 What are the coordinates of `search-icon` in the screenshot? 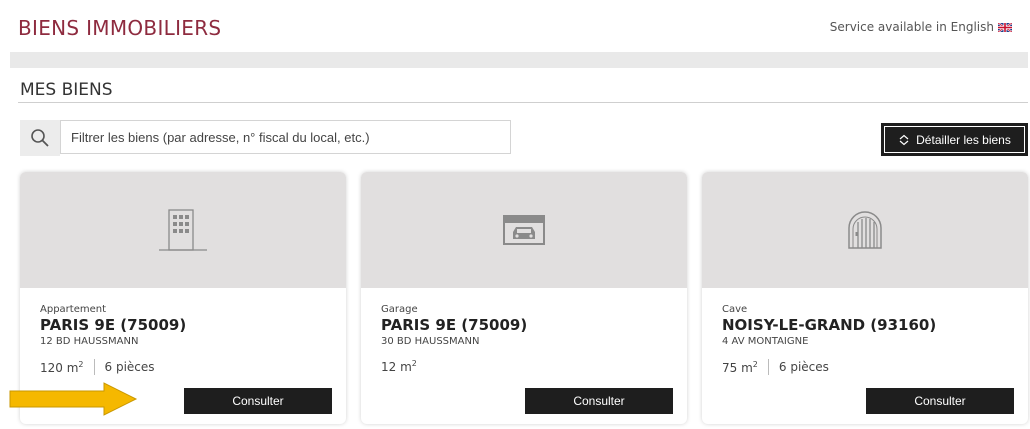 It's located at (40, 138).